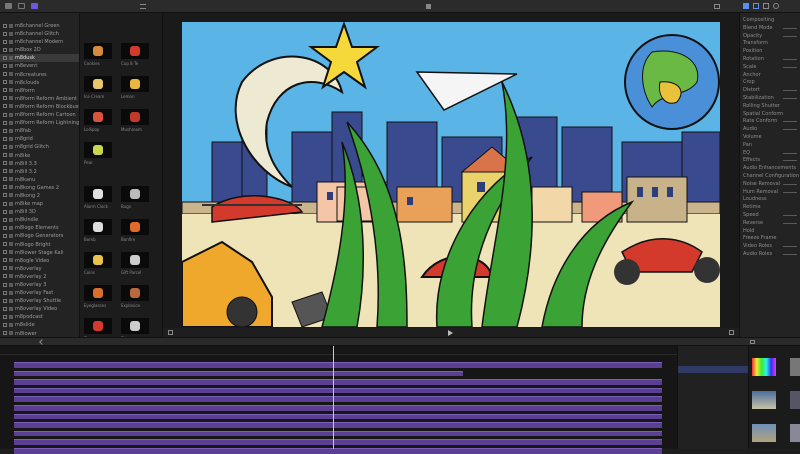 The image size is (800, 454). Describe the element at coordinates (39, 50) in the screenshot. I see `library-item: m8box 2D` at that location.